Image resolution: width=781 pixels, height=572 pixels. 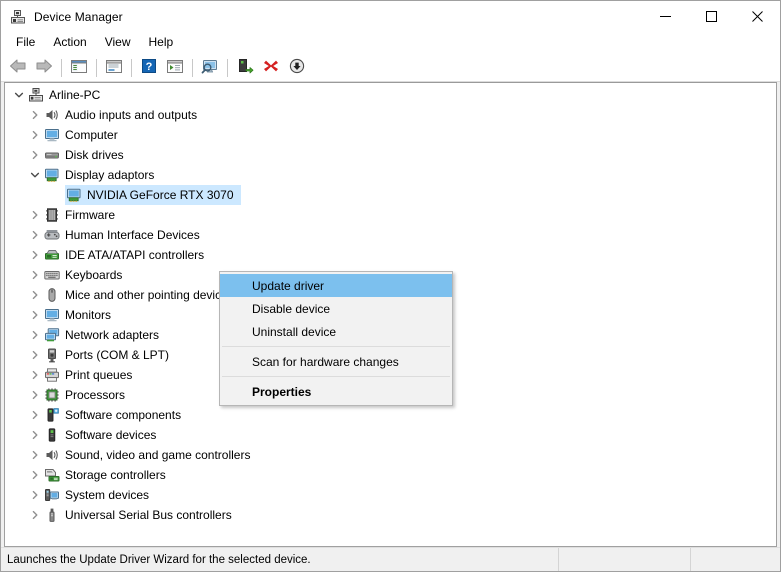 What do you see at coordinates (25, 43) in the screenshot?
I see `menu-file: File` at bounding box center [25, 43].